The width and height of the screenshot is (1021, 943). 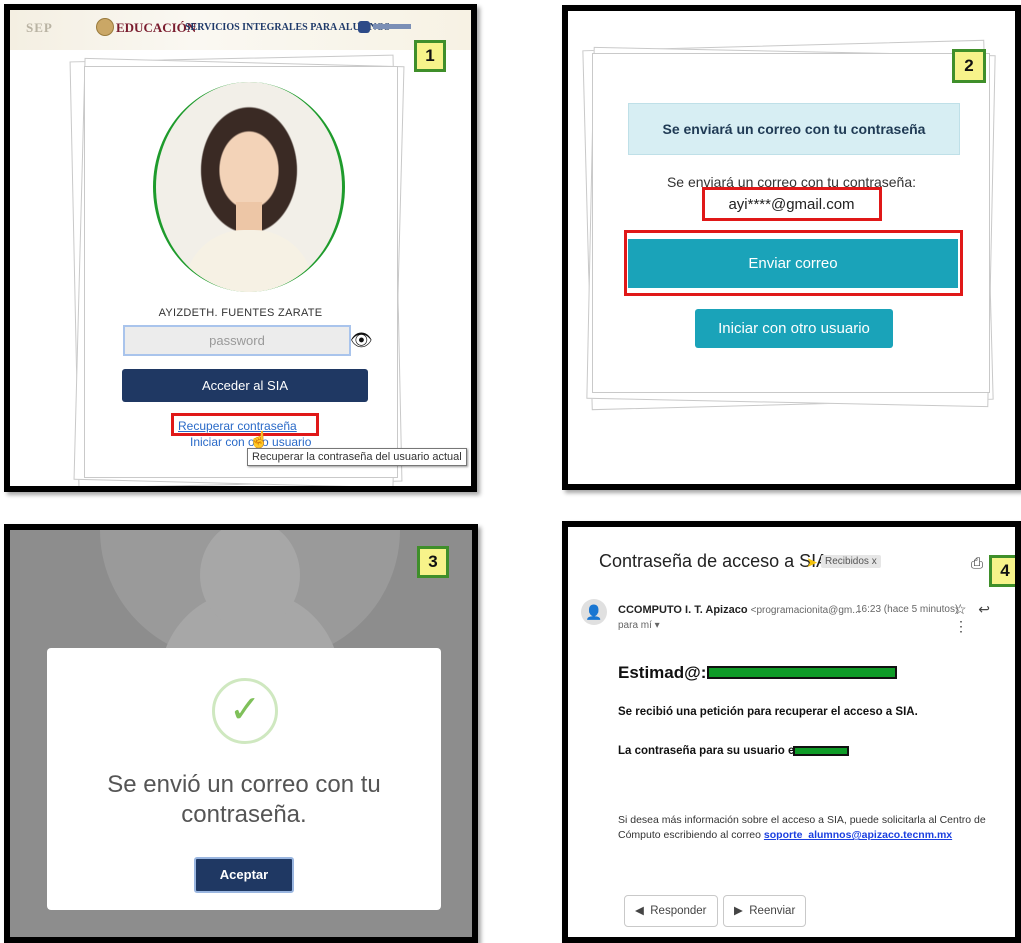 I want to click on highlight-send-button, so click(x=793, y=263).